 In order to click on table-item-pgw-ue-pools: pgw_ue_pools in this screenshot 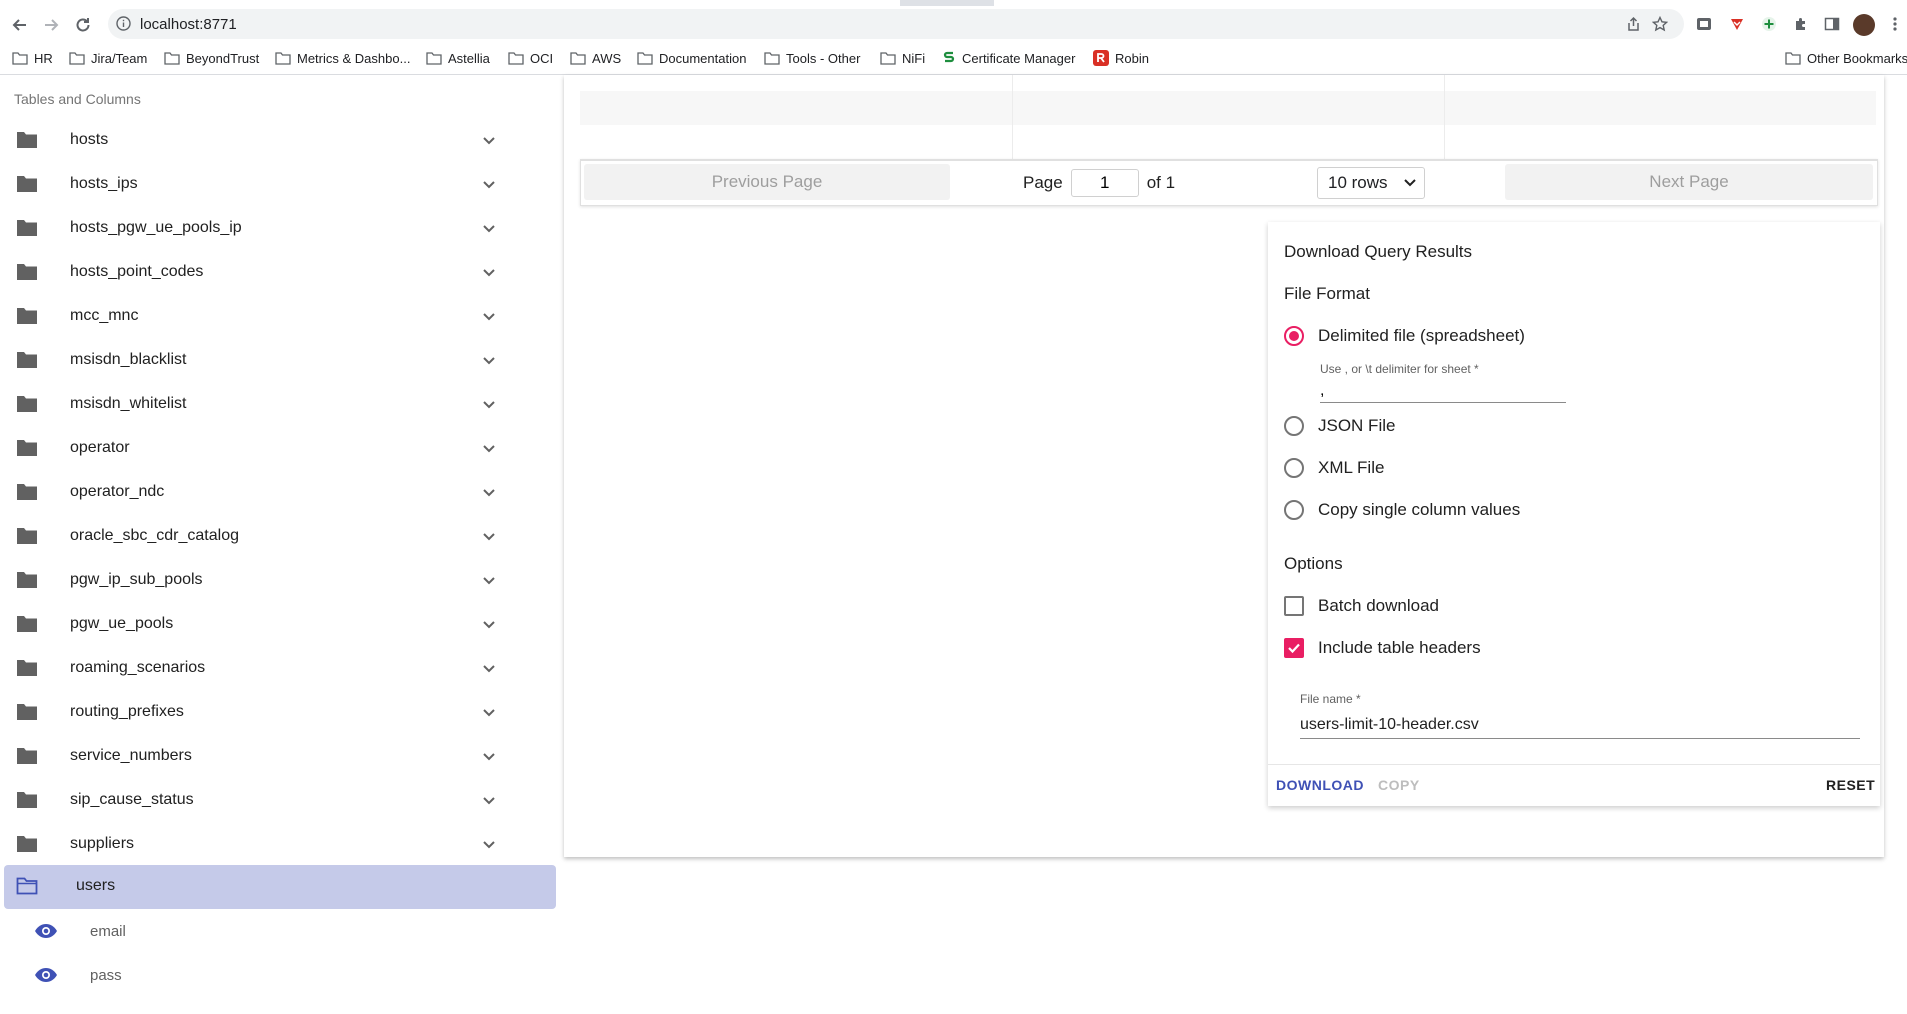, I will do `click(280, 625)`.